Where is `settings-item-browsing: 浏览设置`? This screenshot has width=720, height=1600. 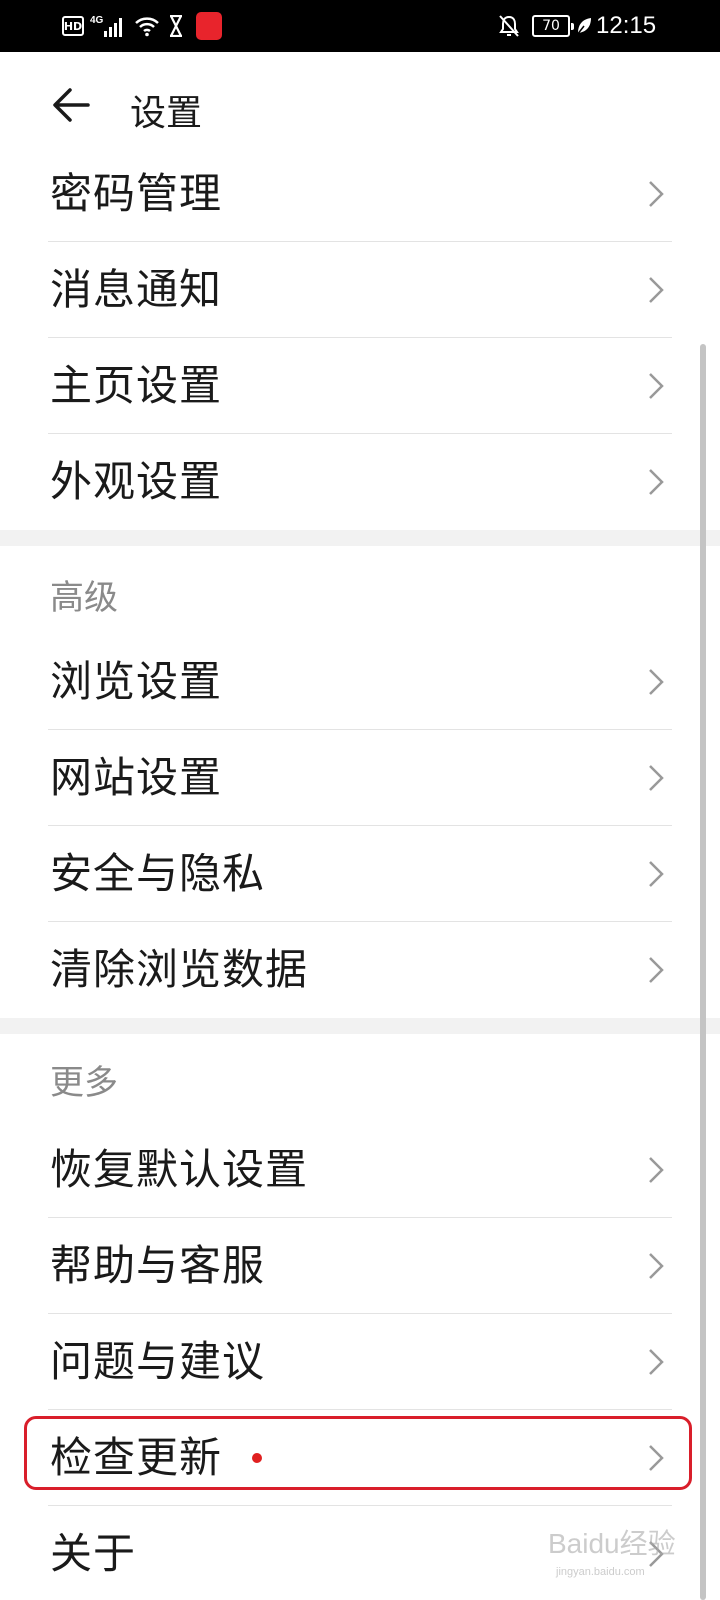
settings-item-browsing: 浏览设置 is located at coordinates (360, 682).